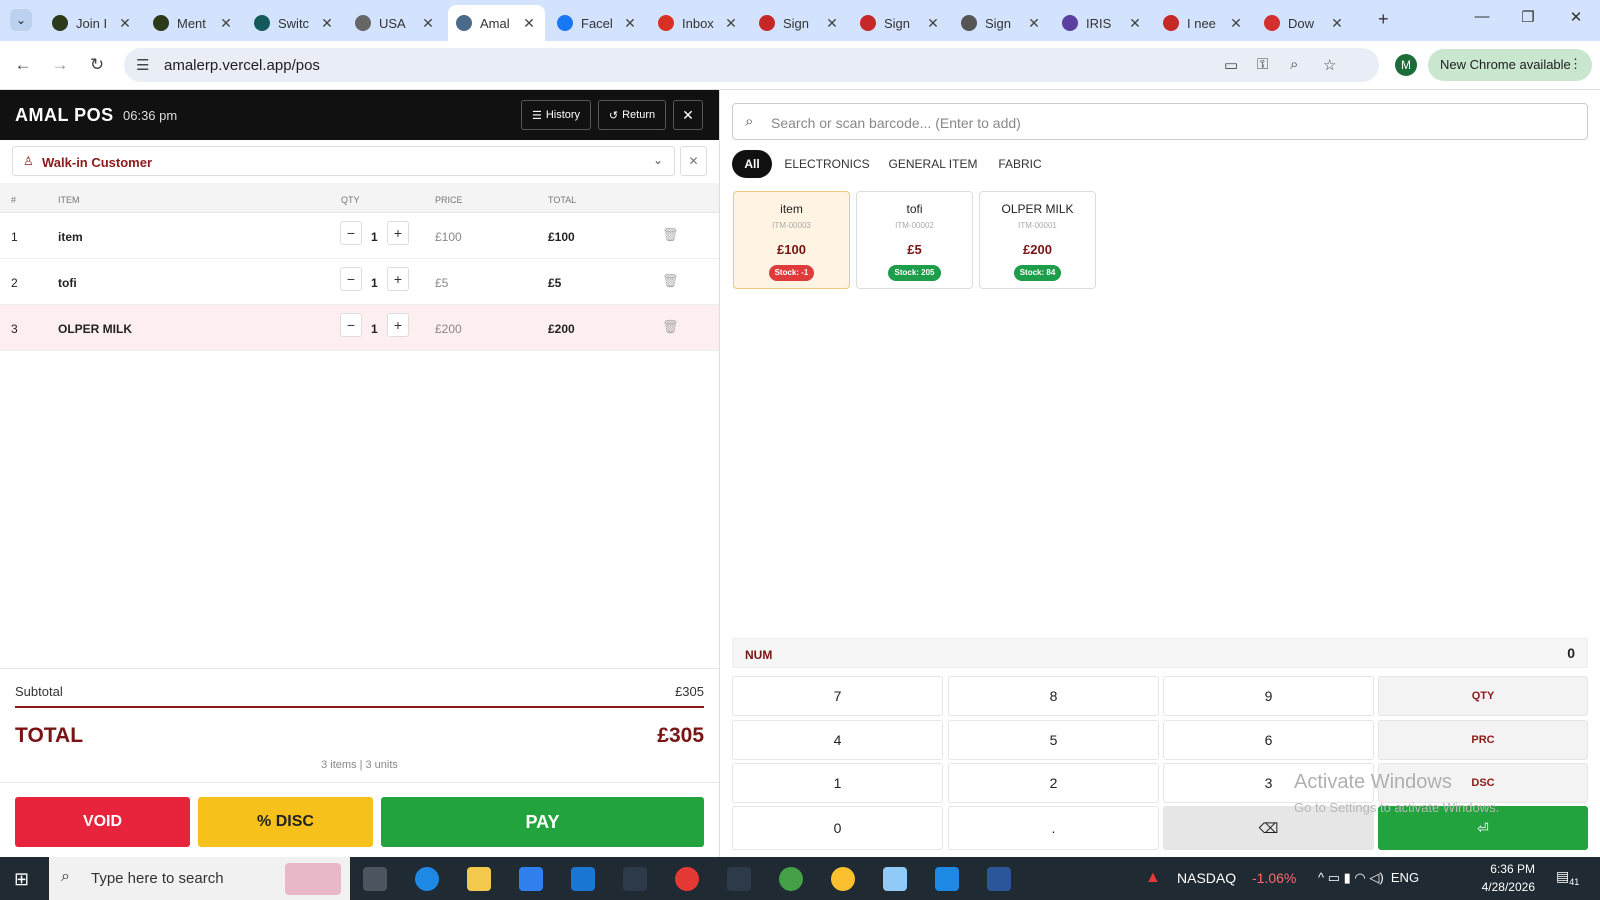  What do you see at coordinates (1037, 240) in the screenshot?
I see `product-card: OLPER MILK ITM-00001 £200 Stock: 84` at bounding box center [1037, 240].